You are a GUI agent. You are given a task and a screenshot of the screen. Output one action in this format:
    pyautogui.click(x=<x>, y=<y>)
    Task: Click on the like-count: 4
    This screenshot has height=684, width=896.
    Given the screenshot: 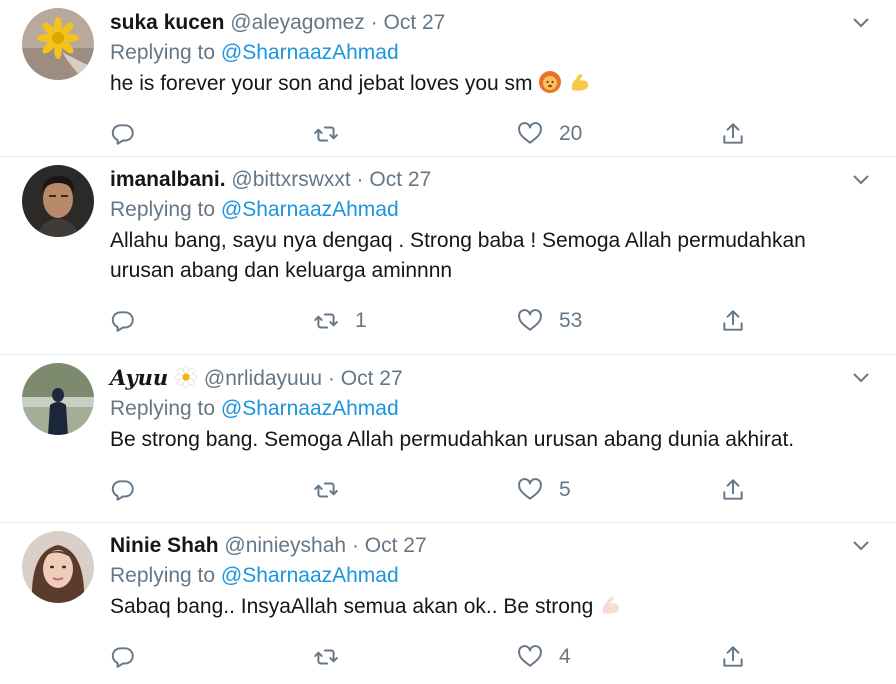 What is the action you would take?
    pyautogui.click(x=565, y=656)
    